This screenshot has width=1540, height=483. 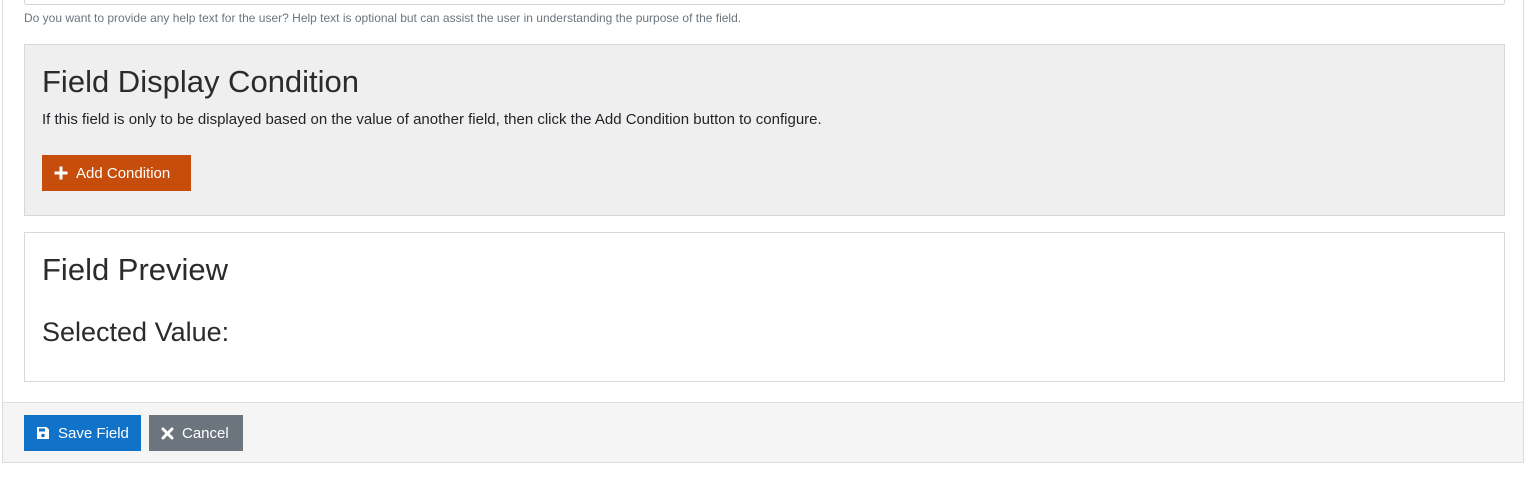 I want to click on save-field-label: Save Field, so click(x=93, y=433).